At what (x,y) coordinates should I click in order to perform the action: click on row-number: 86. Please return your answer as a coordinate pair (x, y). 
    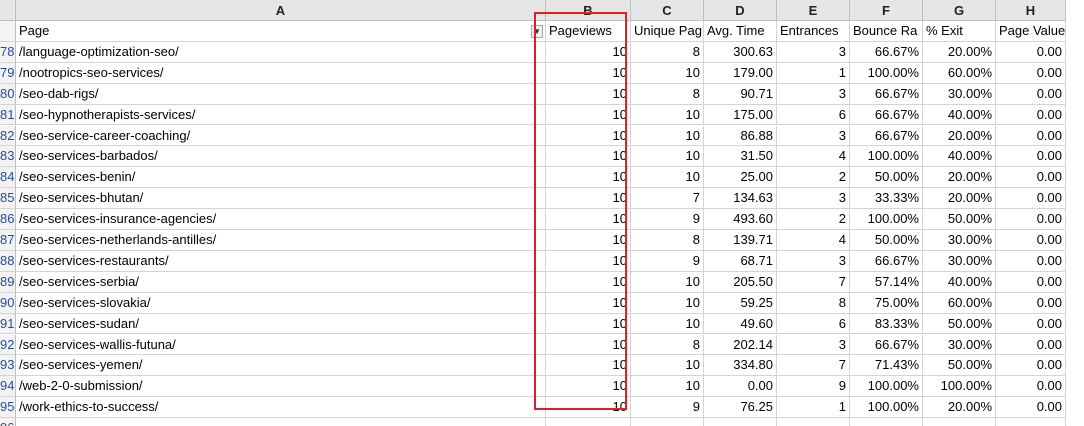
    Looking at the image, I should click on (8, 219).